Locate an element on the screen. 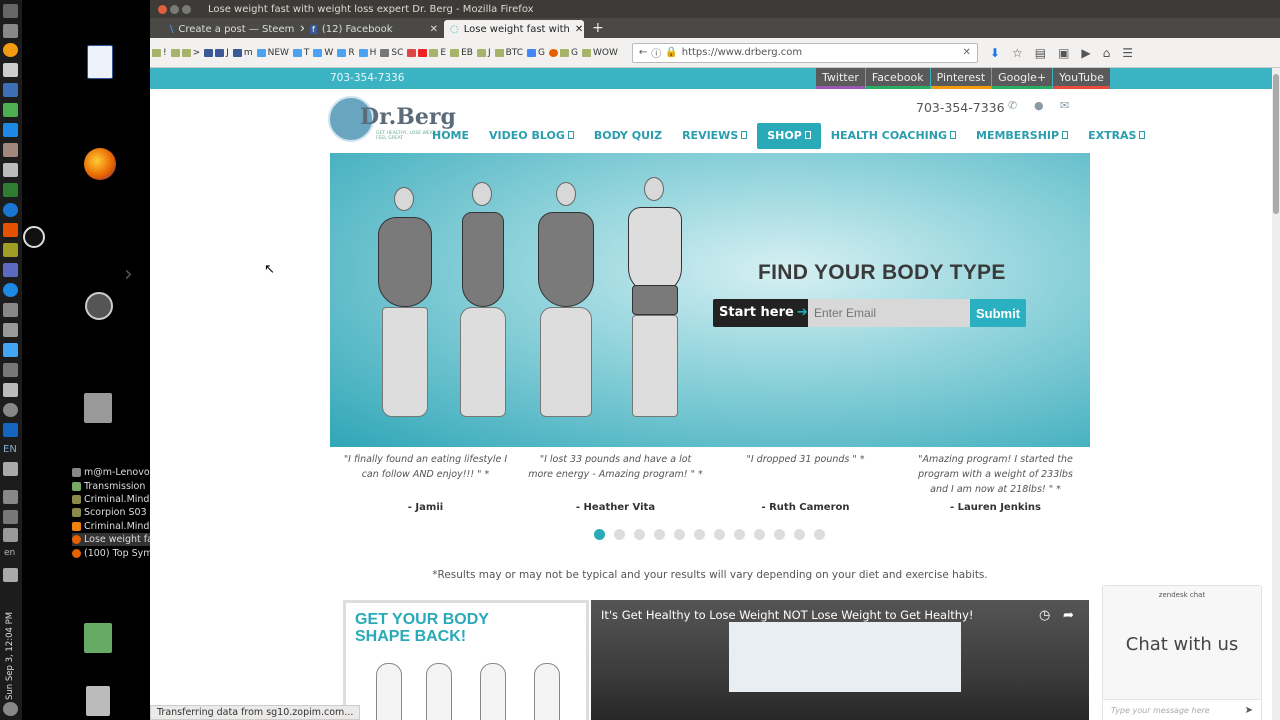  share-icon: ➦ is located at coordinates (1068, 615).